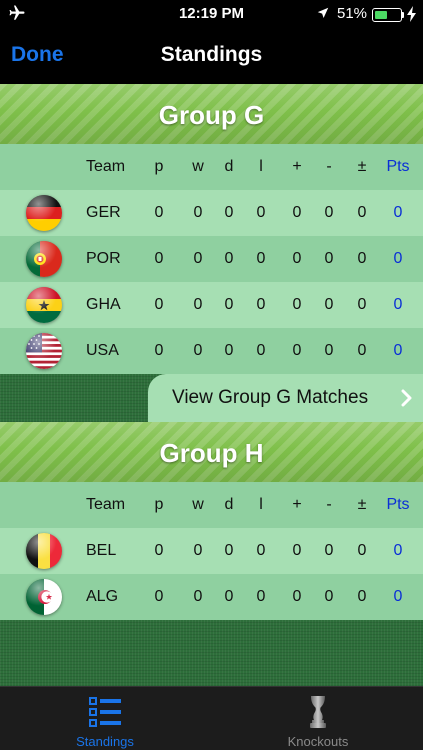 The image size is (423, 750). Describe the element at coordinates (44, 351) in the screenshot. I see `usa-flag-icon` at that location.